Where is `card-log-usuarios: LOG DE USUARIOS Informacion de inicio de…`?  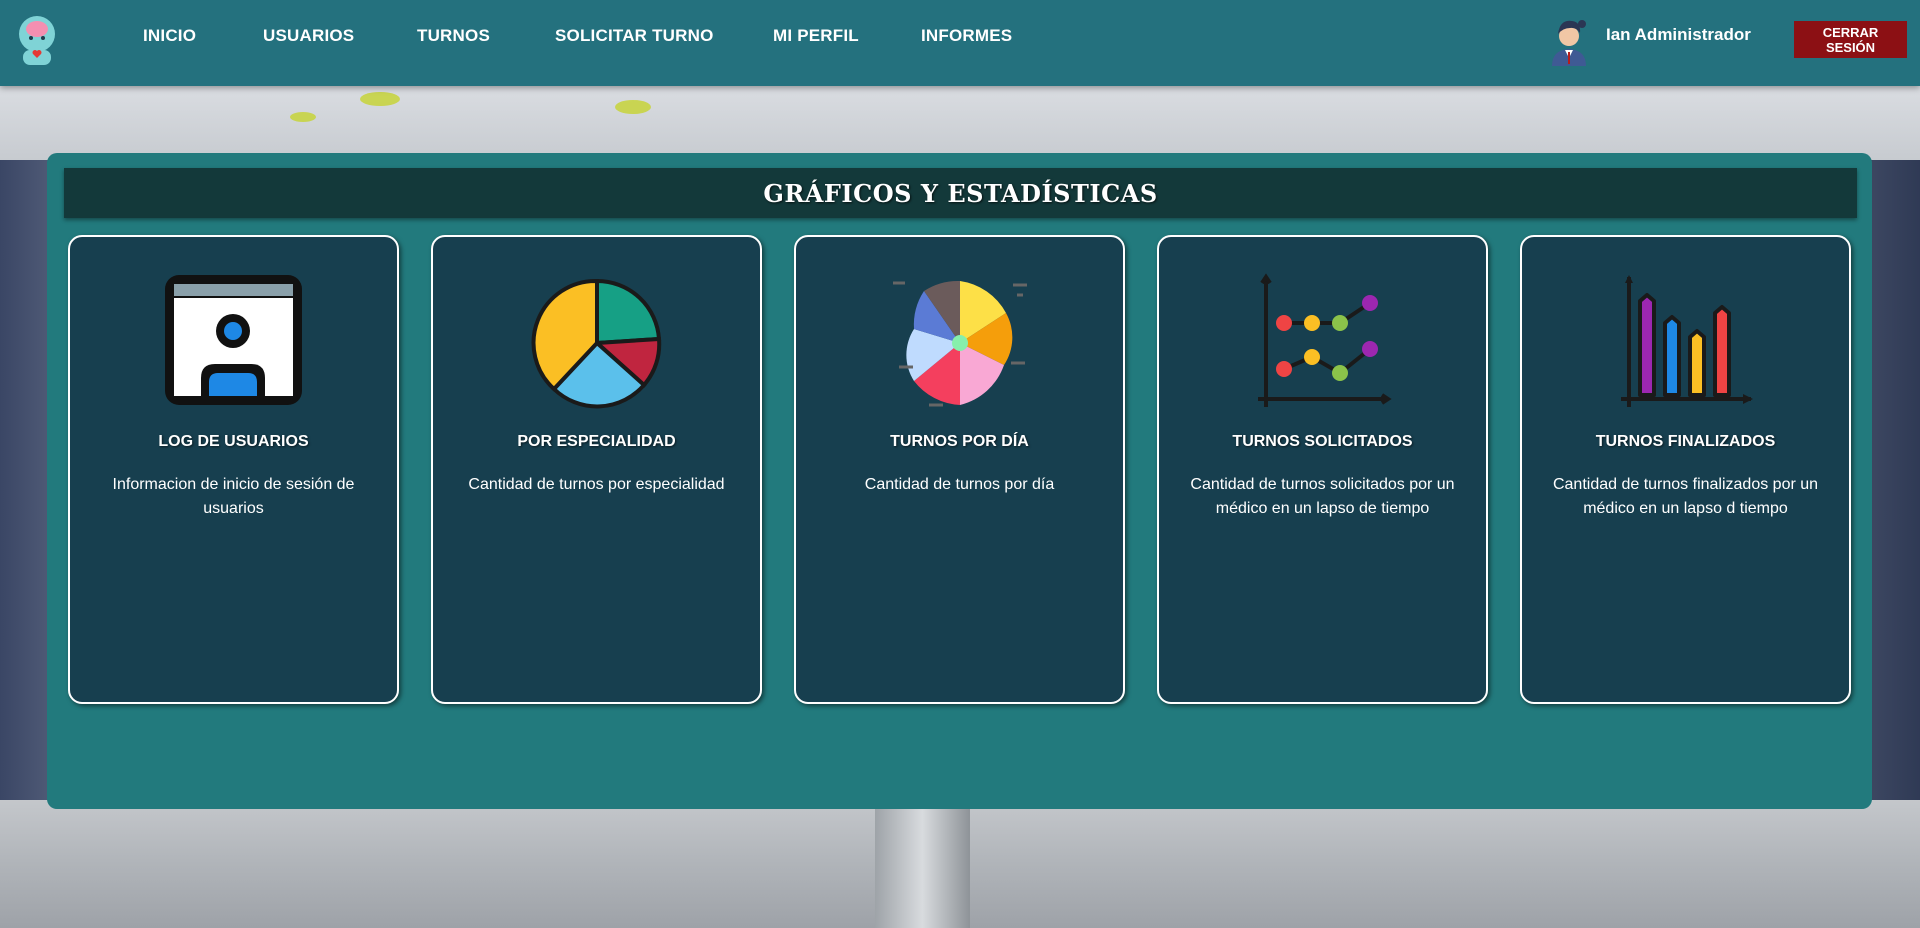 card-log-usuarios: LOG DE USUARIOS Informacion de inicio de… is located at coordinates (233, 469).